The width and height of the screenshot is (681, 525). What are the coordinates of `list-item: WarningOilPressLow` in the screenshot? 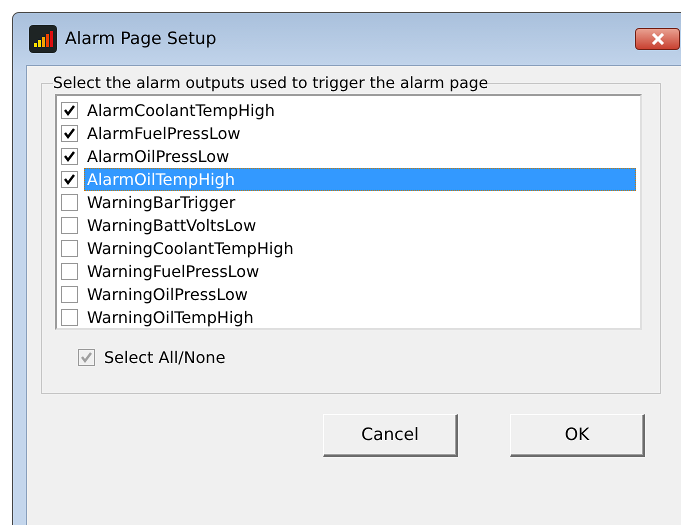 It's located at (360, 294).